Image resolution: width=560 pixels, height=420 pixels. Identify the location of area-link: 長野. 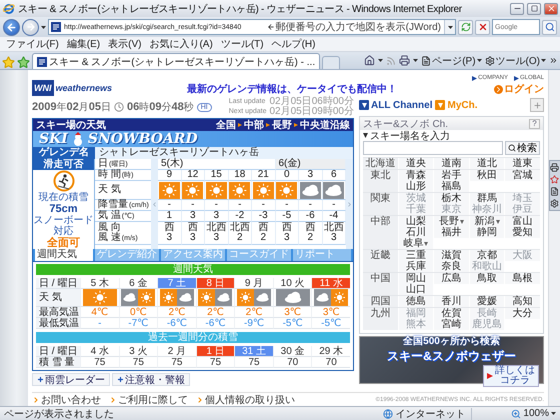
(451, 221).